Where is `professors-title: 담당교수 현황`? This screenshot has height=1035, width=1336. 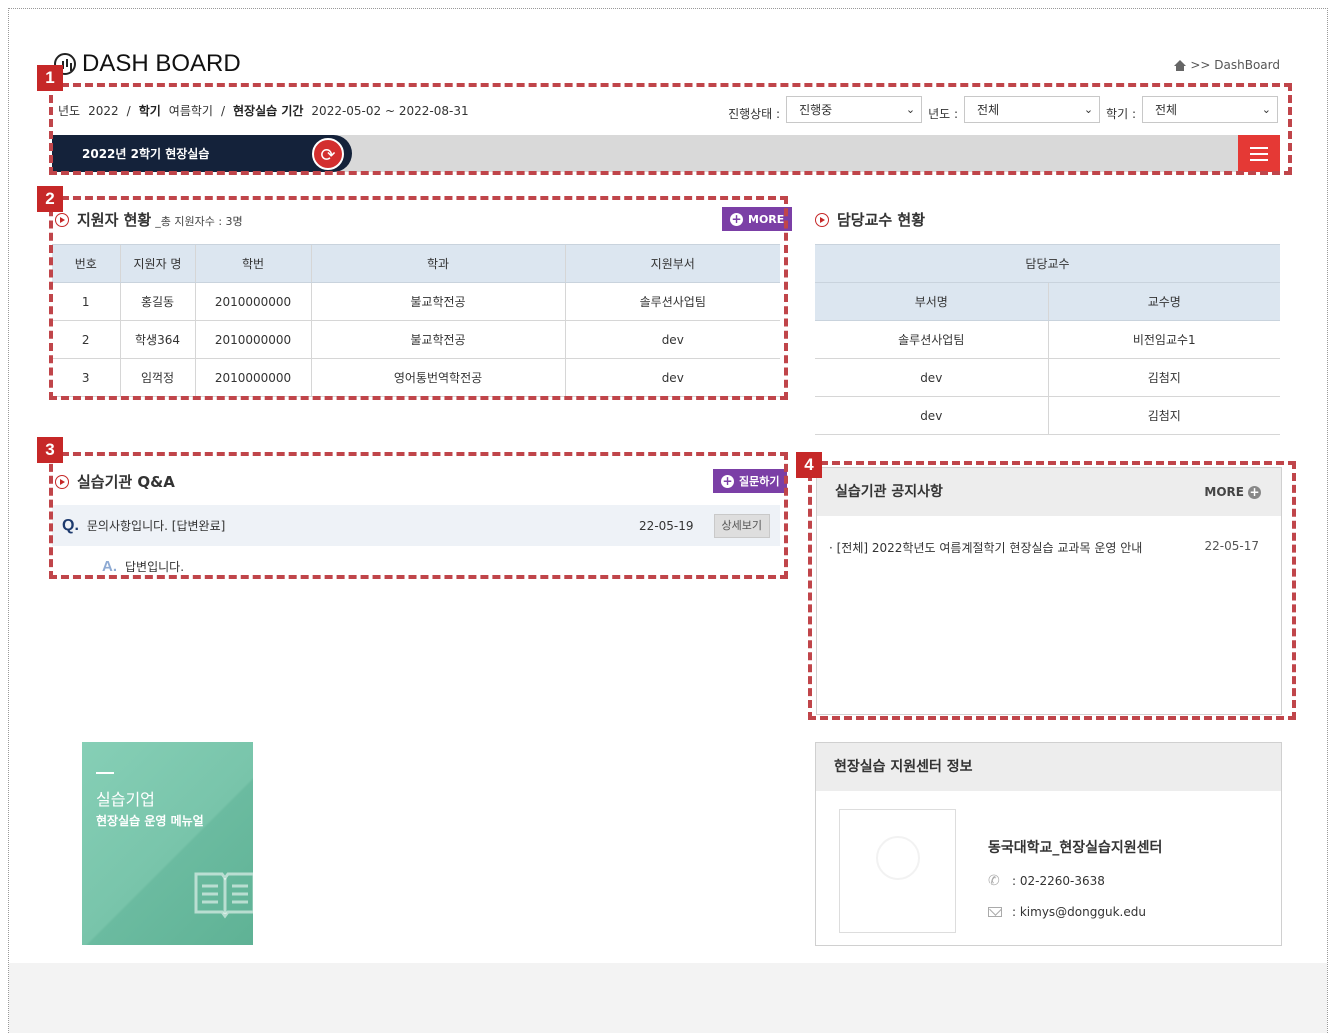 professors-title: 담당교수 현황 is located at coordinates (870, 219).